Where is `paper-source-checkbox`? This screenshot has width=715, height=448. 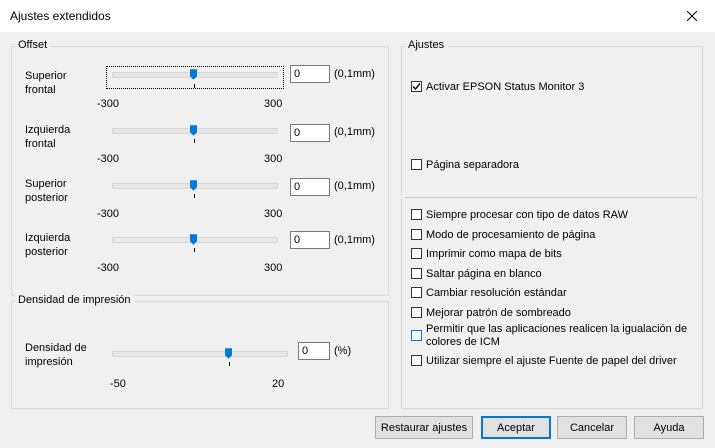 paper-source-checkbox is located at coordinates (416, 360).